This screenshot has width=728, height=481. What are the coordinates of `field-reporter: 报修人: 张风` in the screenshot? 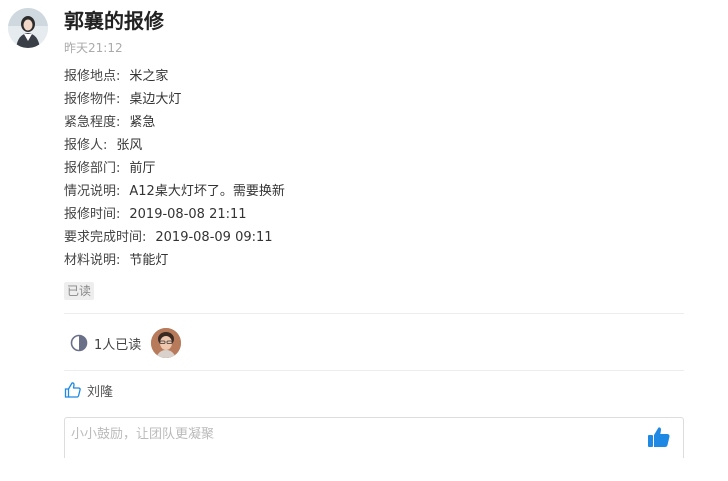 It's located at (364, 145).